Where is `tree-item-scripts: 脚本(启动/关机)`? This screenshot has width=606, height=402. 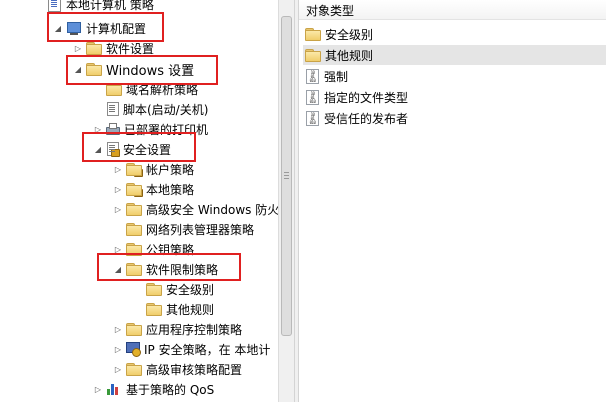 tree-item-scripts: 脚本(启动/关机) is located at coordinates (157, 109).